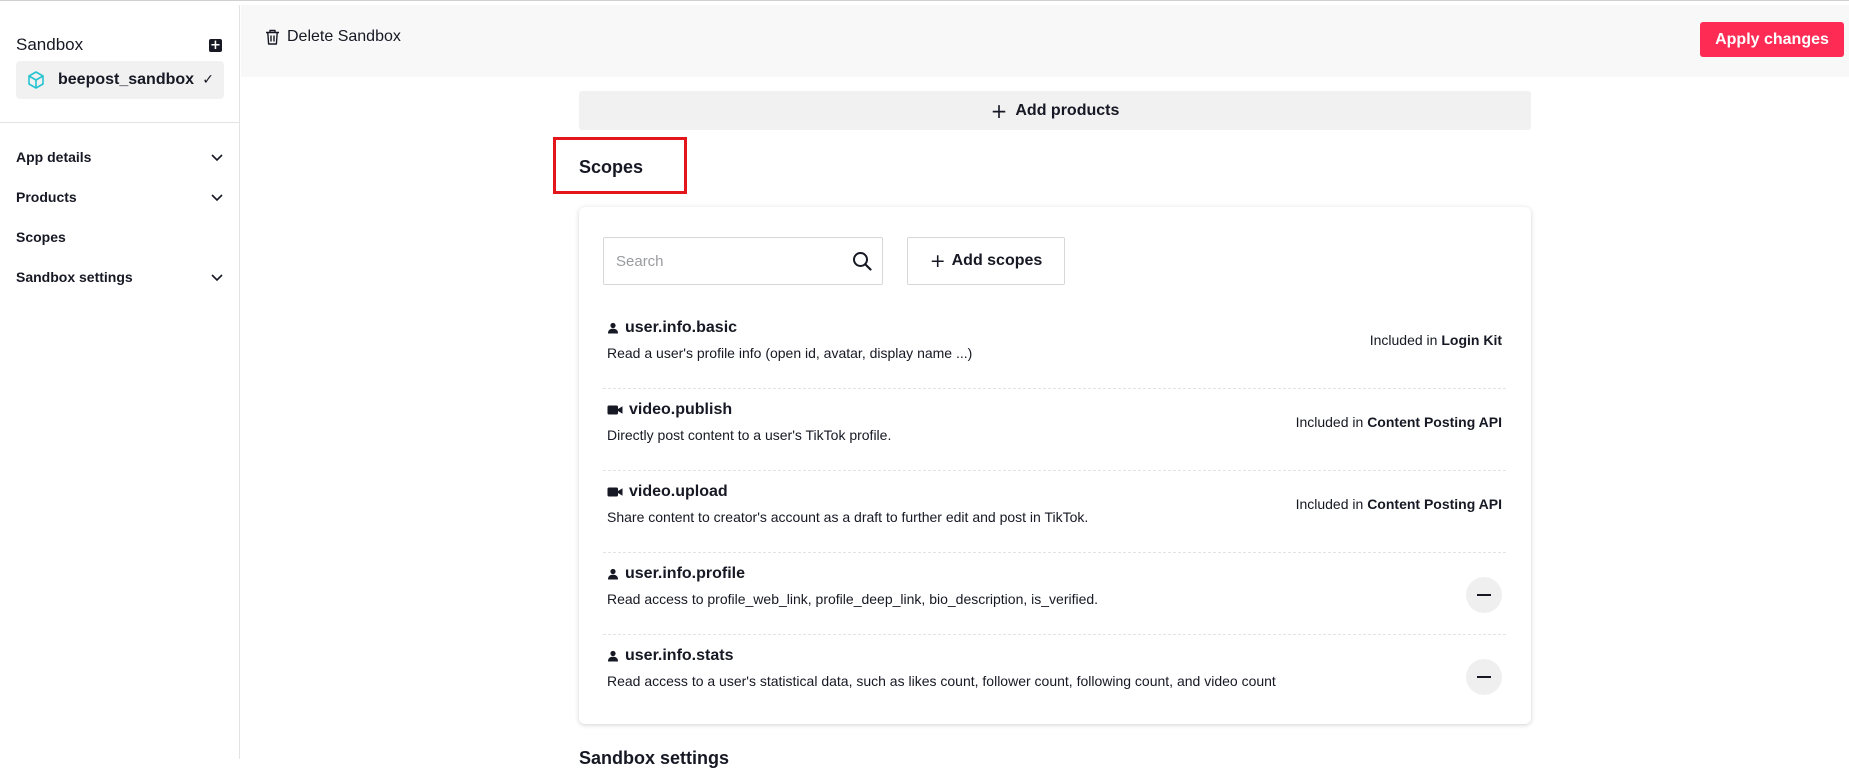  I want to click on scope-search-input, so click(731, 261).